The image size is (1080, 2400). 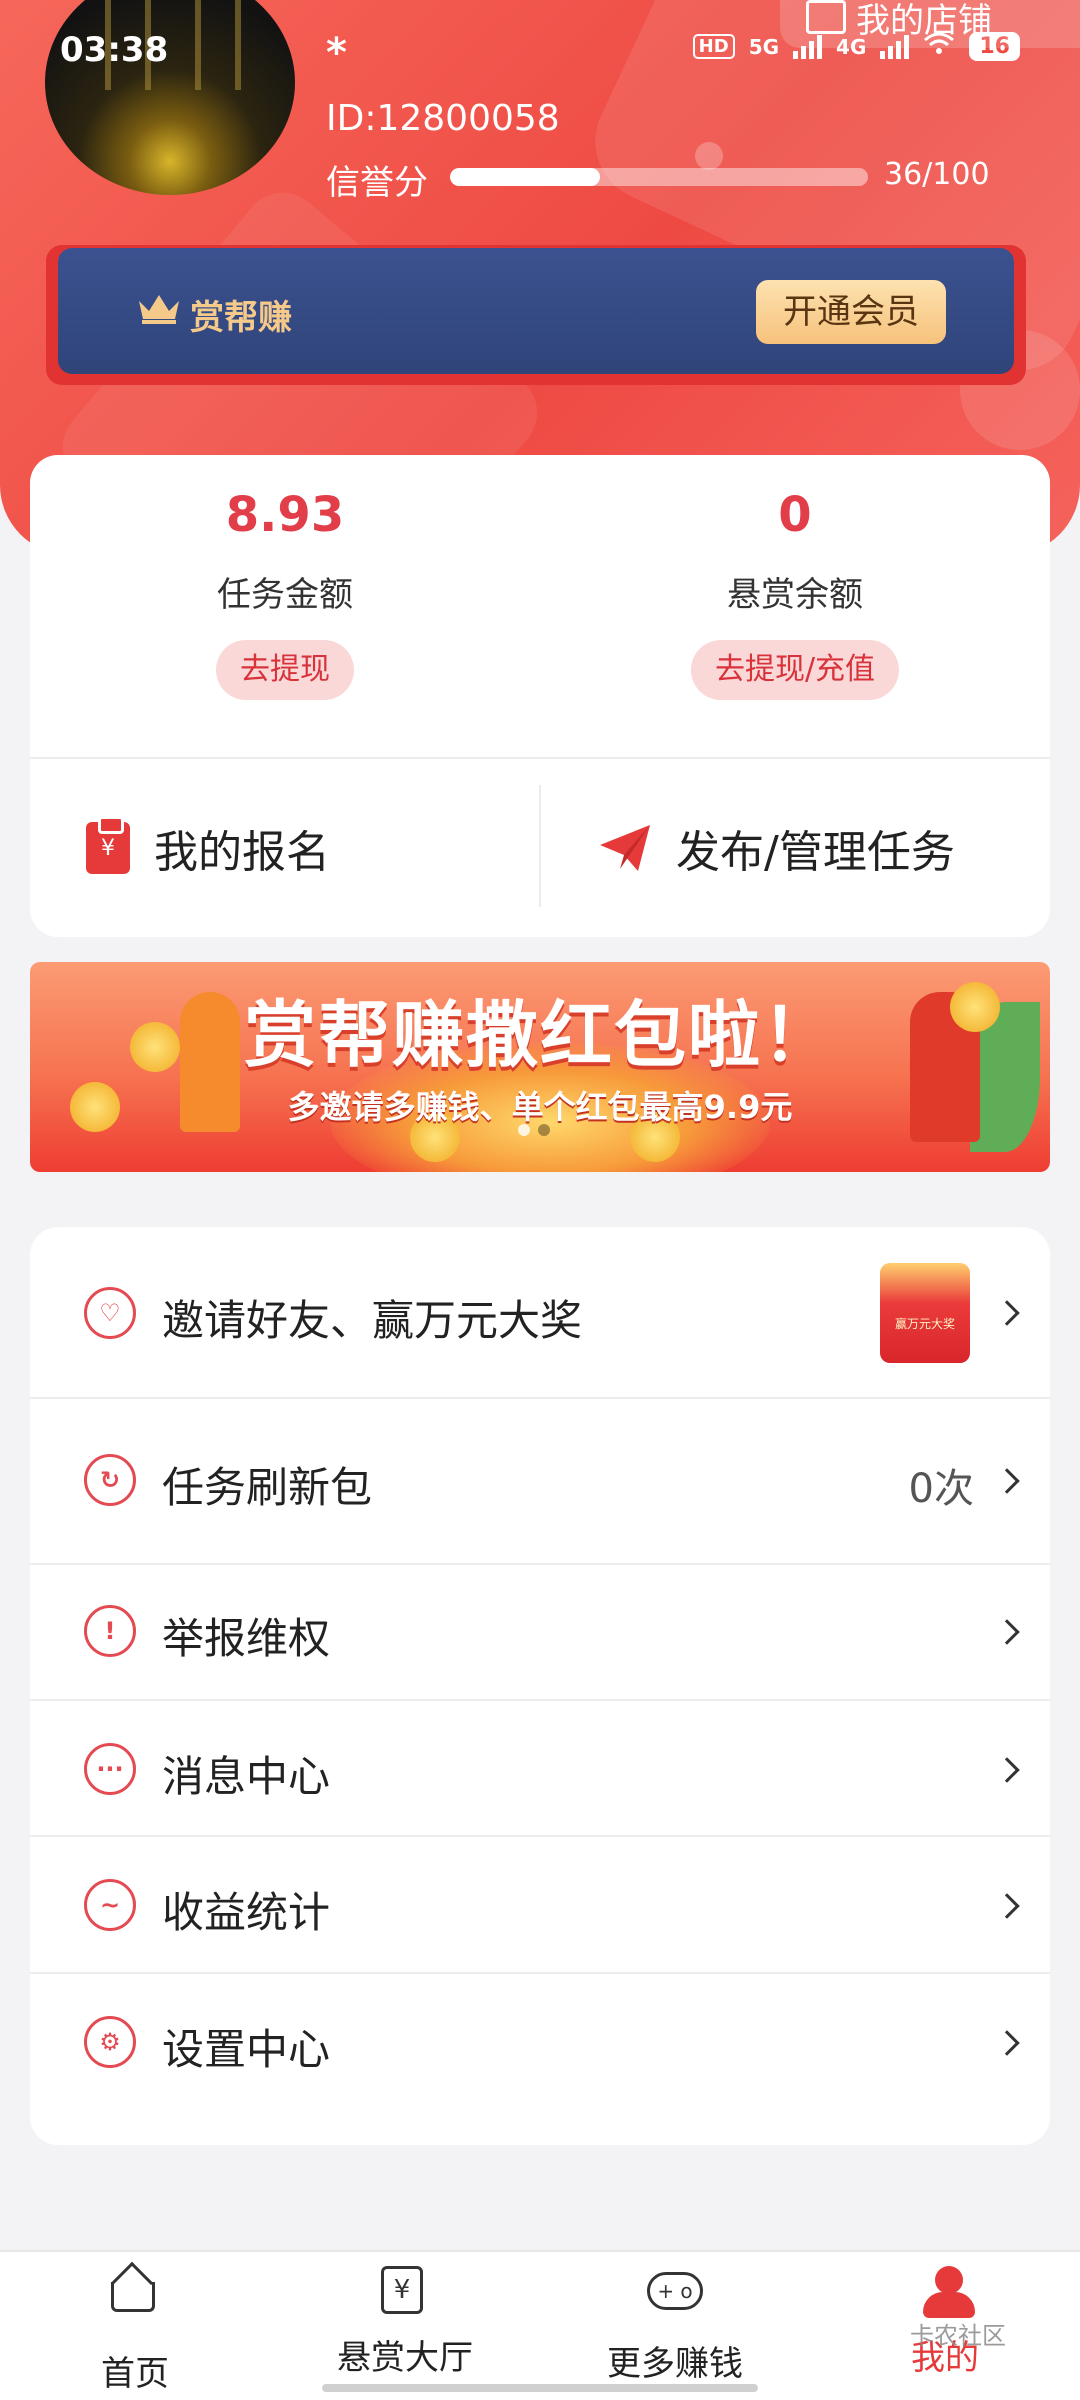 I want to click on menu-item-earnings: ~ 收益统计, so click(x=540, y=1905).